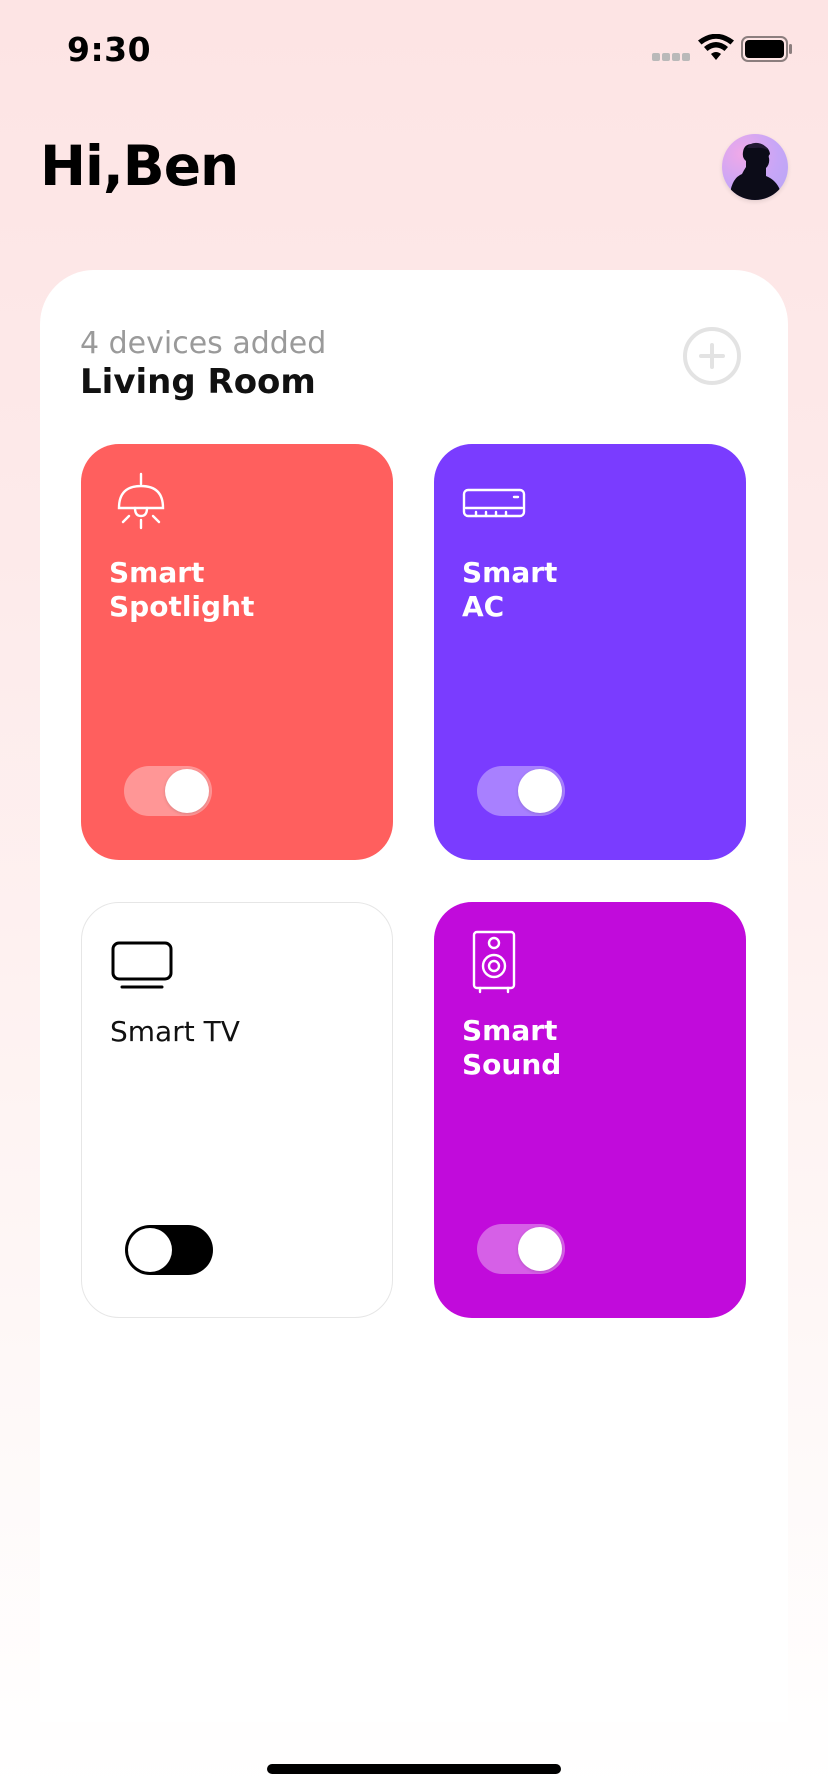 This screenshot has height=1792, width=828. I want to click on device-tile-tv: Smart TV, so click(237, 1110).